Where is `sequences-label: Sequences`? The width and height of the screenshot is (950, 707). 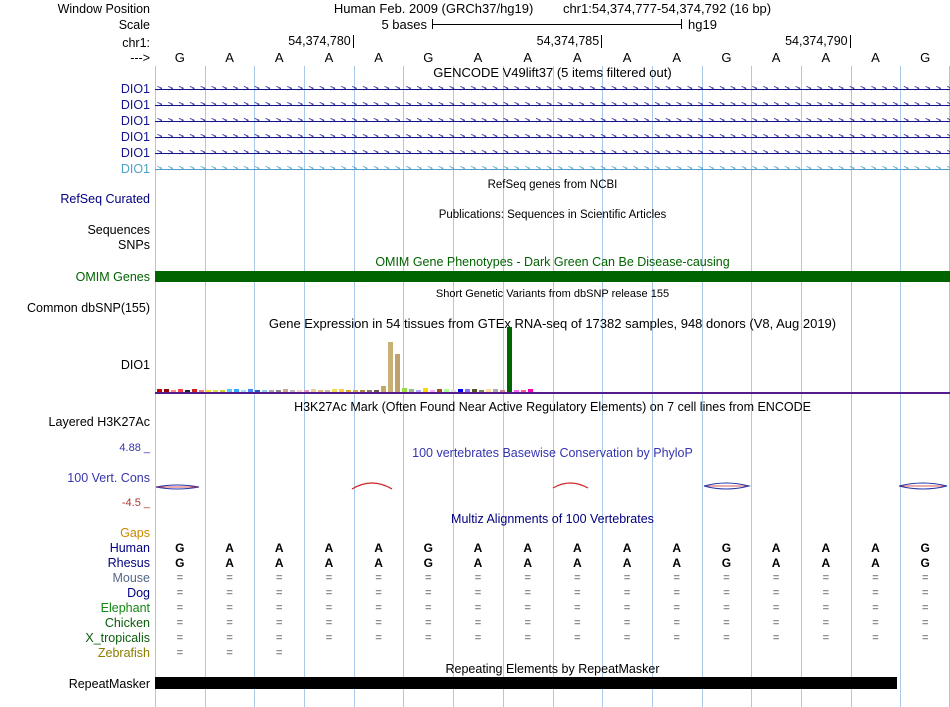
sequences-label: Sequences is located at coordinates (118, 230).